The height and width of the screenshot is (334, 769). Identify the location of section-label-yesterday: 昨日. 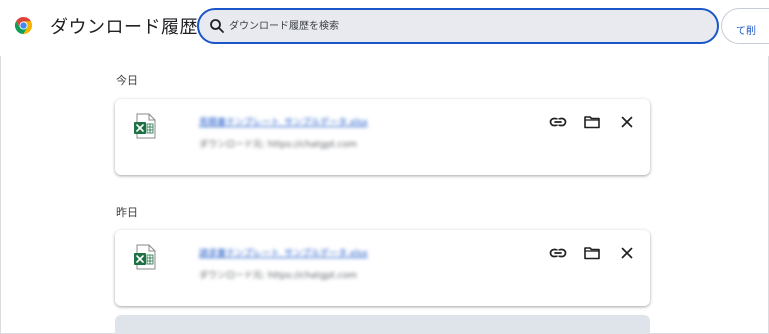
(127, 212).